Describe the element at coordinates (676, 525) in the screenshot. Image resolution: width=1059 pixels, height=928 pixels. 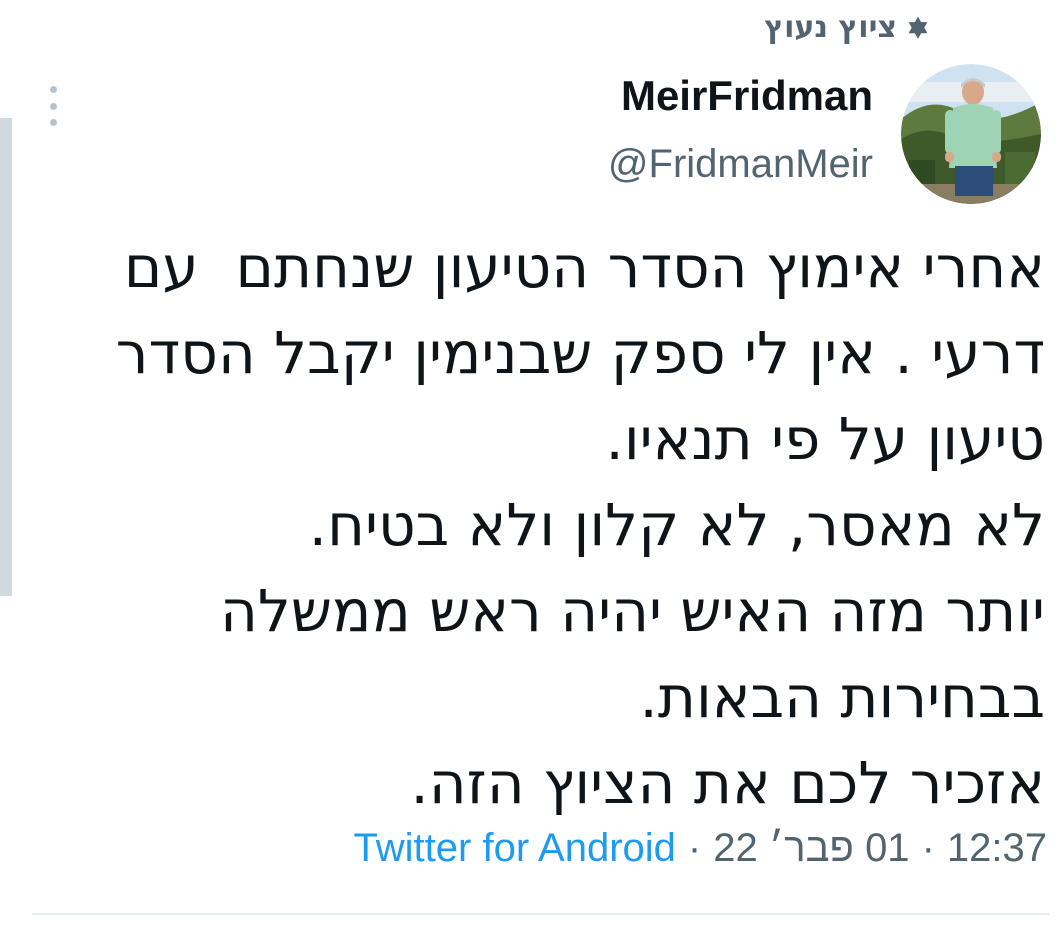
I see `tweet-line: לא מאסר, לא קלון ולא בטיח.` at that location.